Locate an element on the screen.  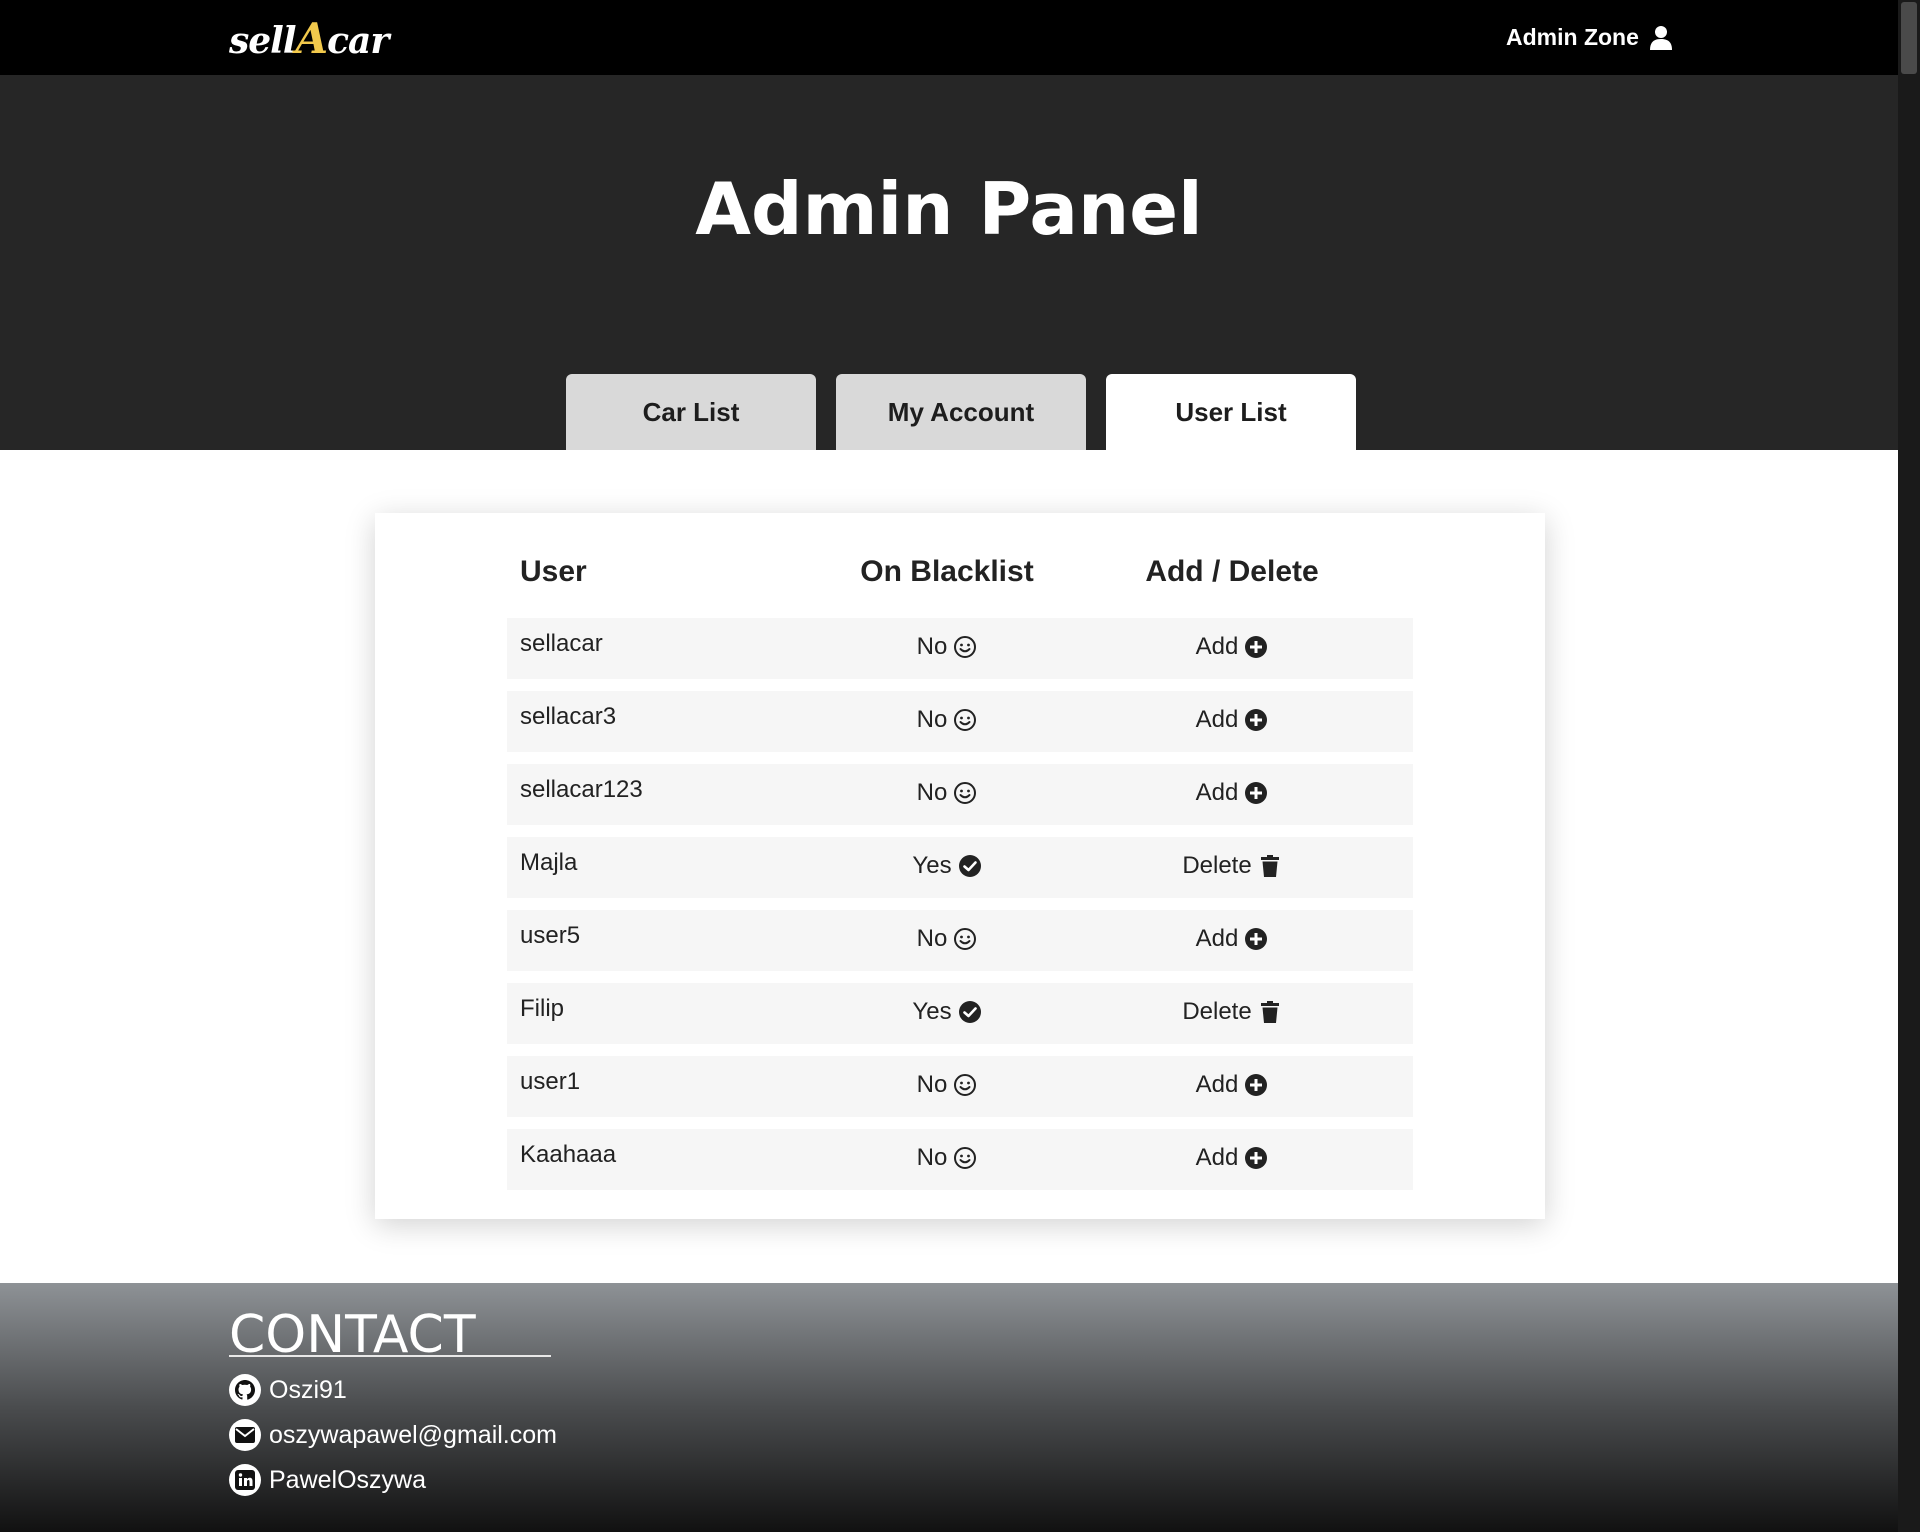
table-row: user5 No Add is located at coordinates (960, 940).